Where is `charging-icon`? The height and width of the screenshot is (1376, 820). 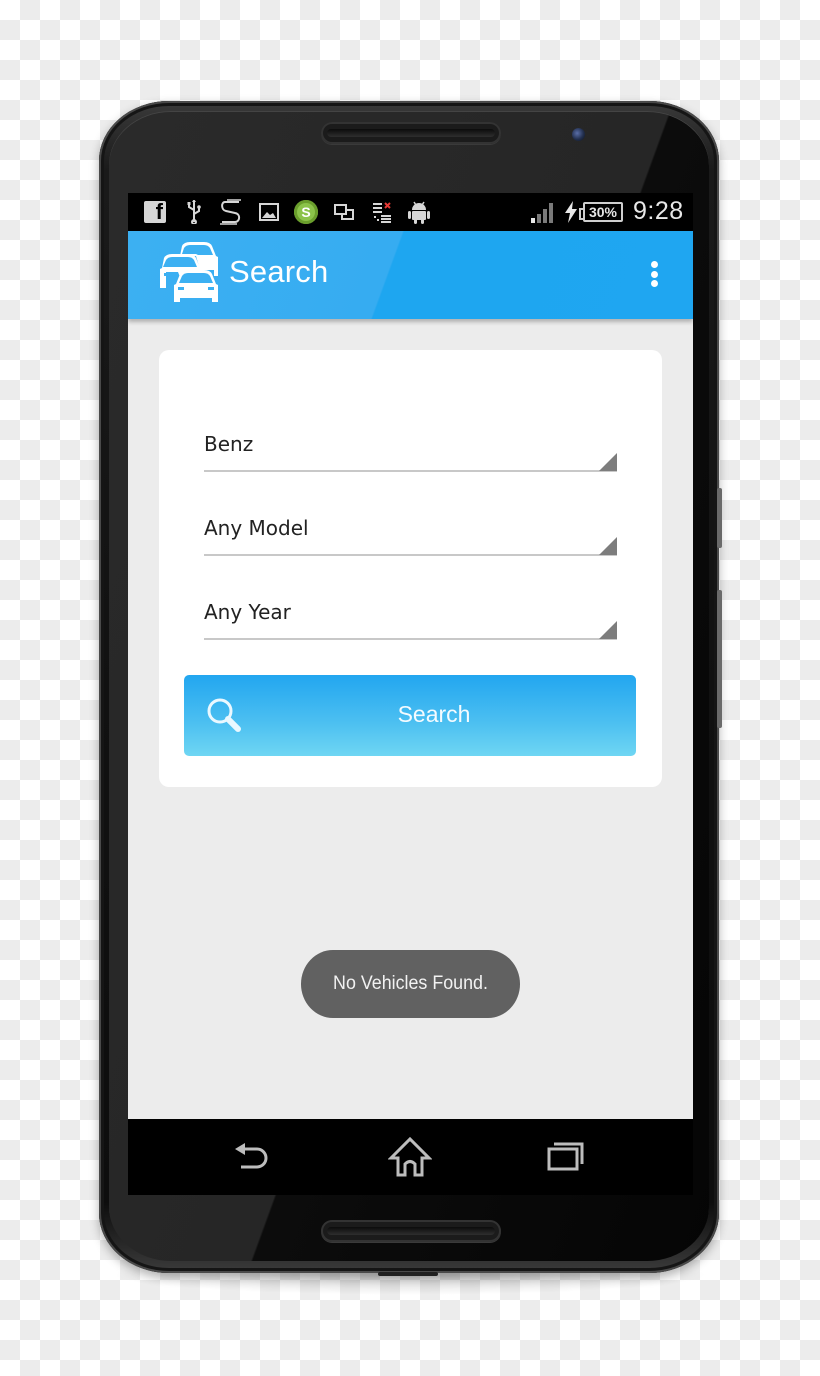
charging-icon is located at coordinates (571, 212).